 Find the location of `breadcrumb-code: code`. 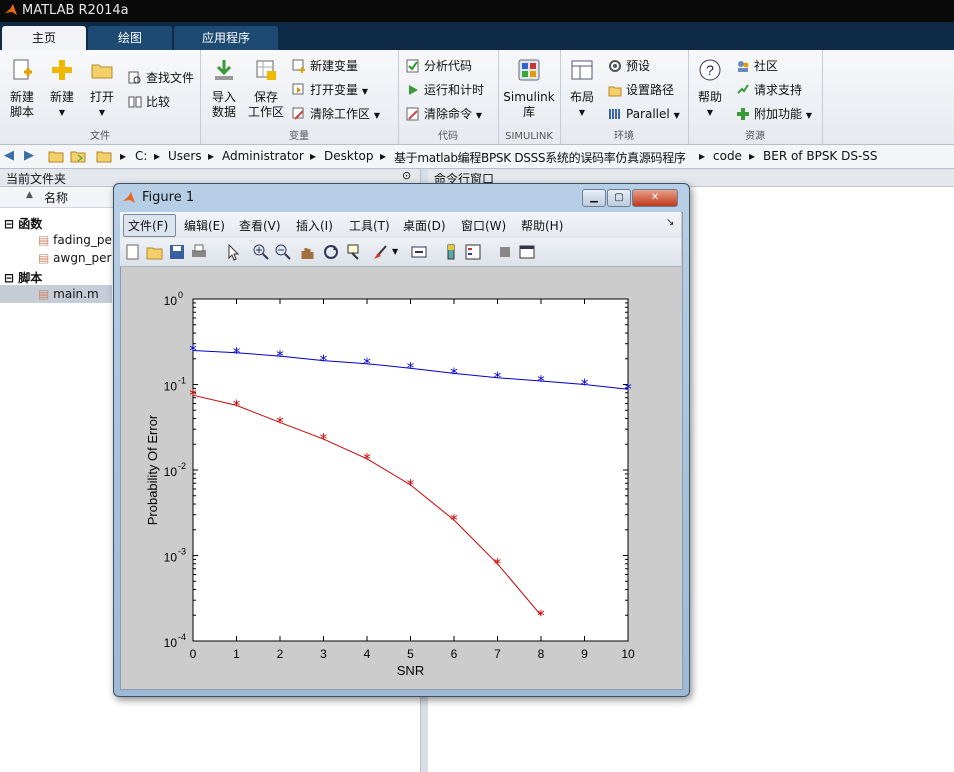

breadcrumb-code: code is located at coordinates (727, 156).